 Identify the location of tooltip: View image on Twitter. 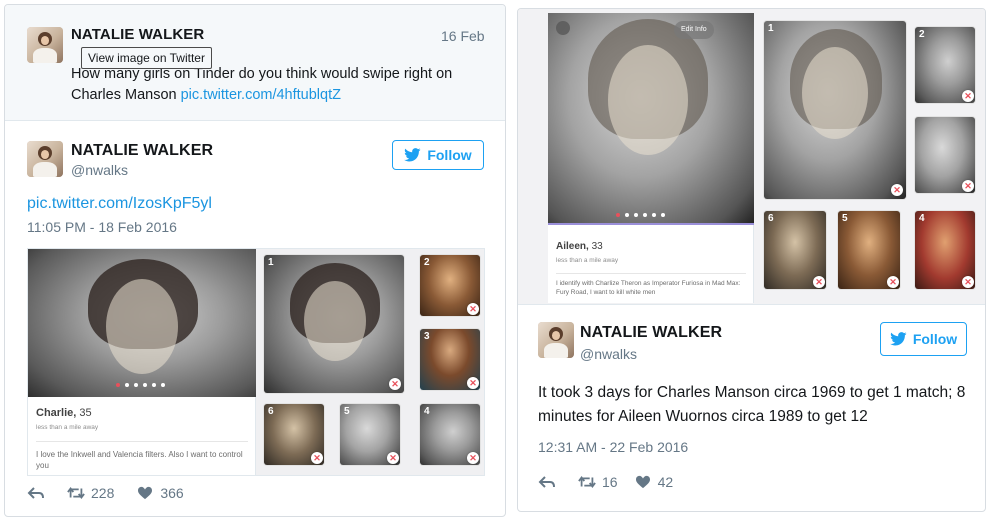
(146, 58).